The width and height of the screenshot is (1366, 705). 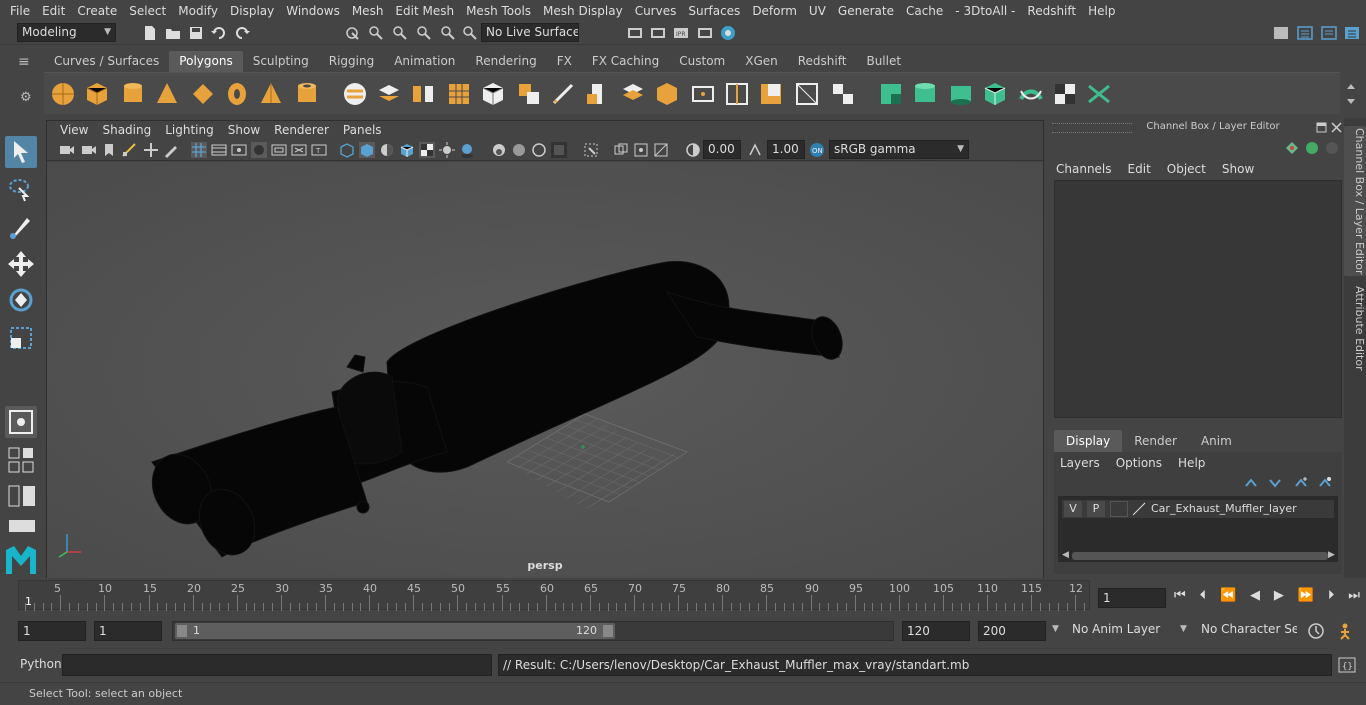 I want to click on resolution-gate-icon, so click(x=239, y=150).